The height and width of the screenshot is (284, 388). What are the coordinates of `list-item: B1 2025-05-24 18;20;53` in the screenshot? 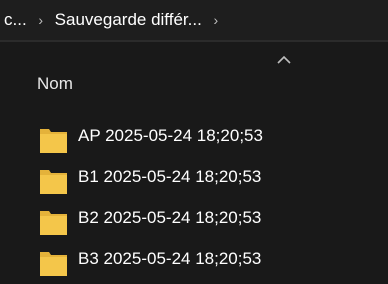 It's located at (194, 179).